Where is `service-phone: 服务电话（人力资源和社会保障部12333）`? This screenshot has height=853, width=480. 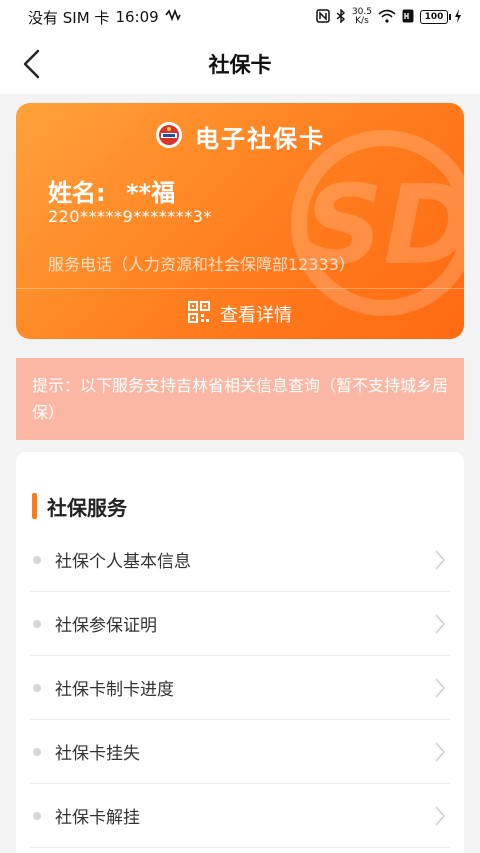
service-phone: 服务电话（人力资源和社会保障部12333） is located at coordinates (201, 264).